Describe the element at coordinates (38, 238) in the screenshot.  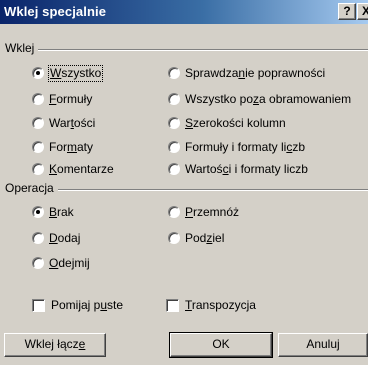
I see `radio-dodaj-button` at that location.